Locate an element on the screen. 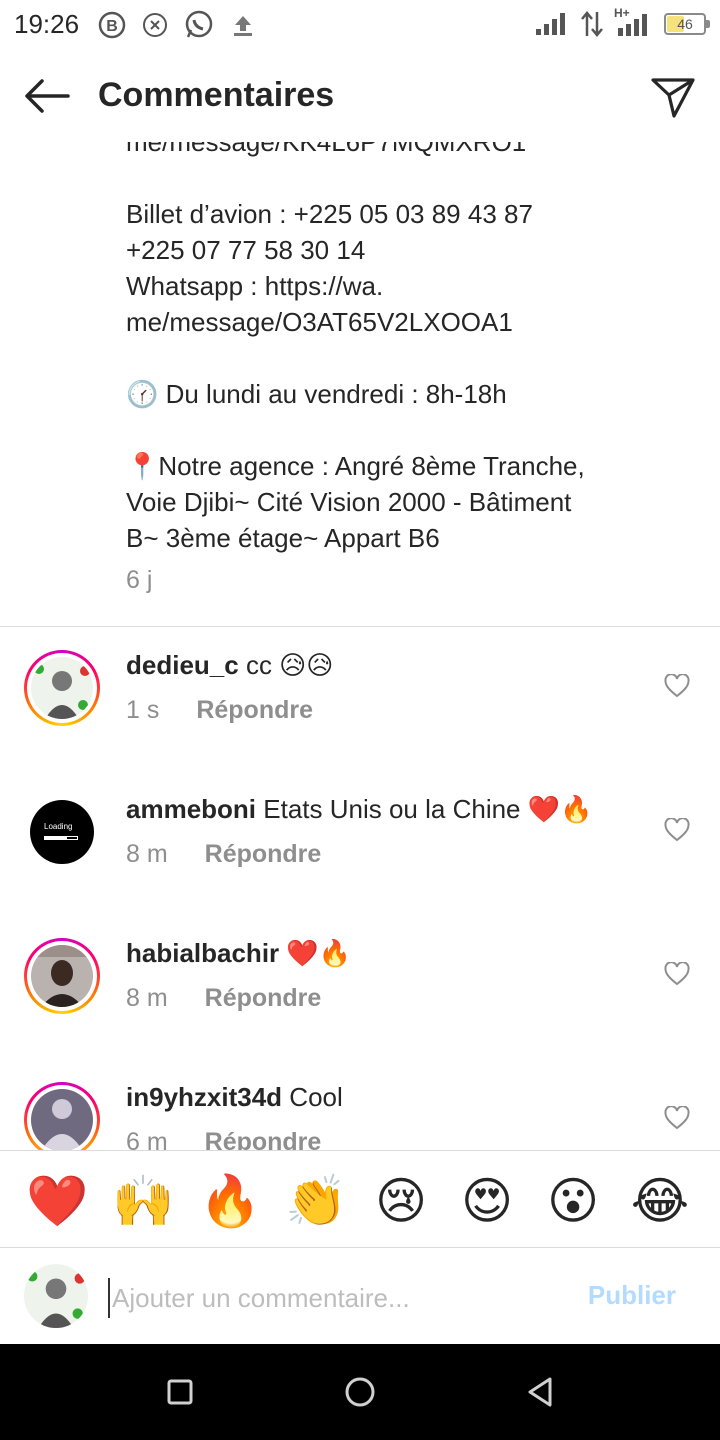 This screenshot has width=720, height=1440. caption-line: 📍Notre agence : Angré 8ème Tranche, is located at coordinates (355, 466).